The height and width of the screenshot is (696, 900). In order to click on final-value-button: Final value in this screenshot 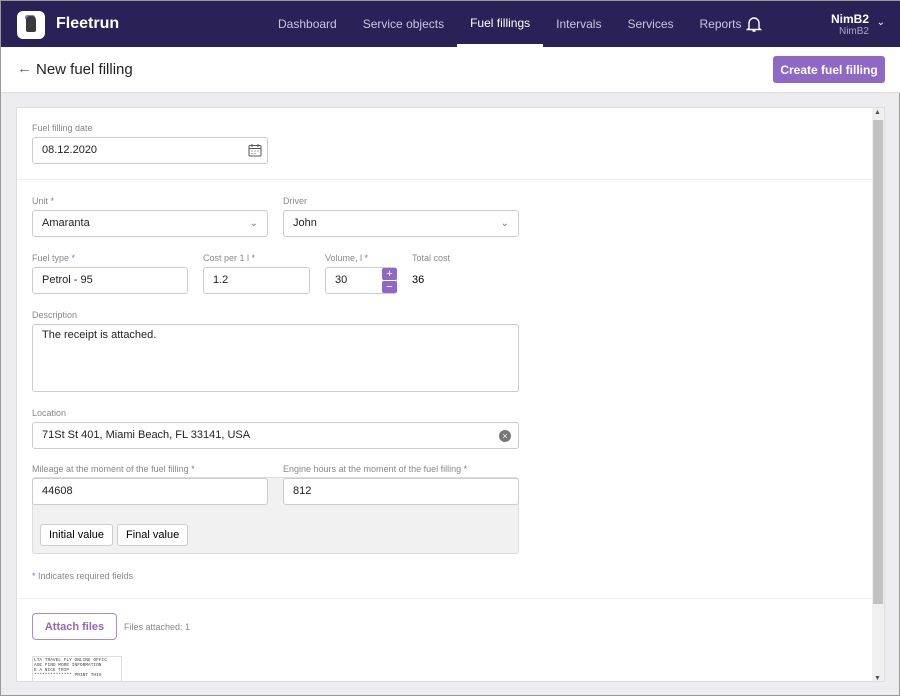, I will do `click(153, 535)`.